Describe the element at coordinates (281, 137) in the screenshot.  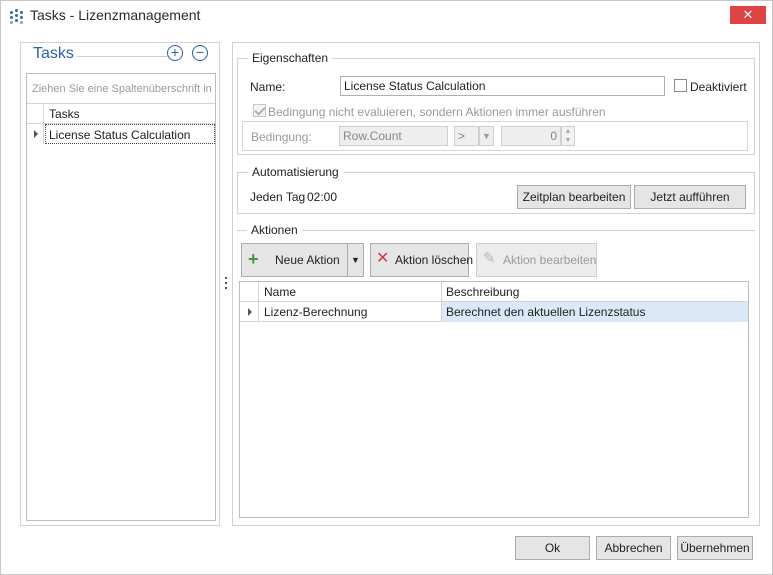
I see `condition-label: Bedingung:` at that location.